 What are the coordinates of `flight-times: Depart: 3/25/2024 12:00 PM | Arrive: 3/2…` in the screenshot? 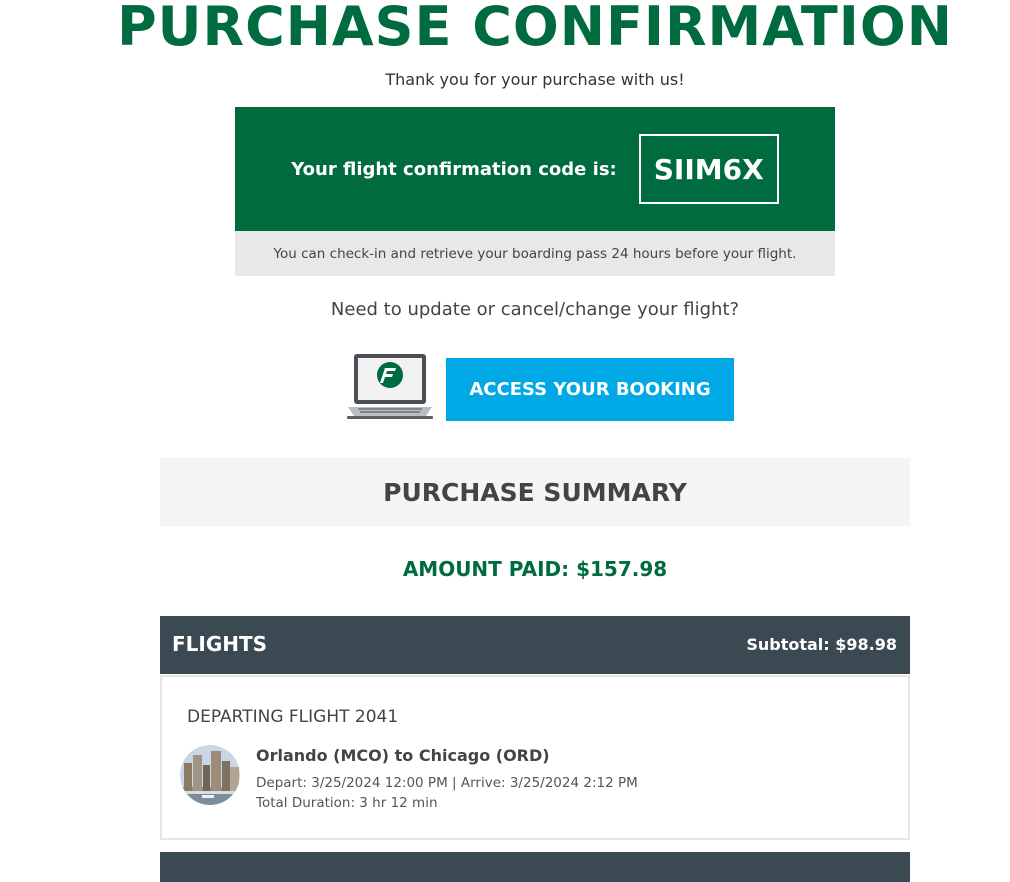 It's located at (447, 783).